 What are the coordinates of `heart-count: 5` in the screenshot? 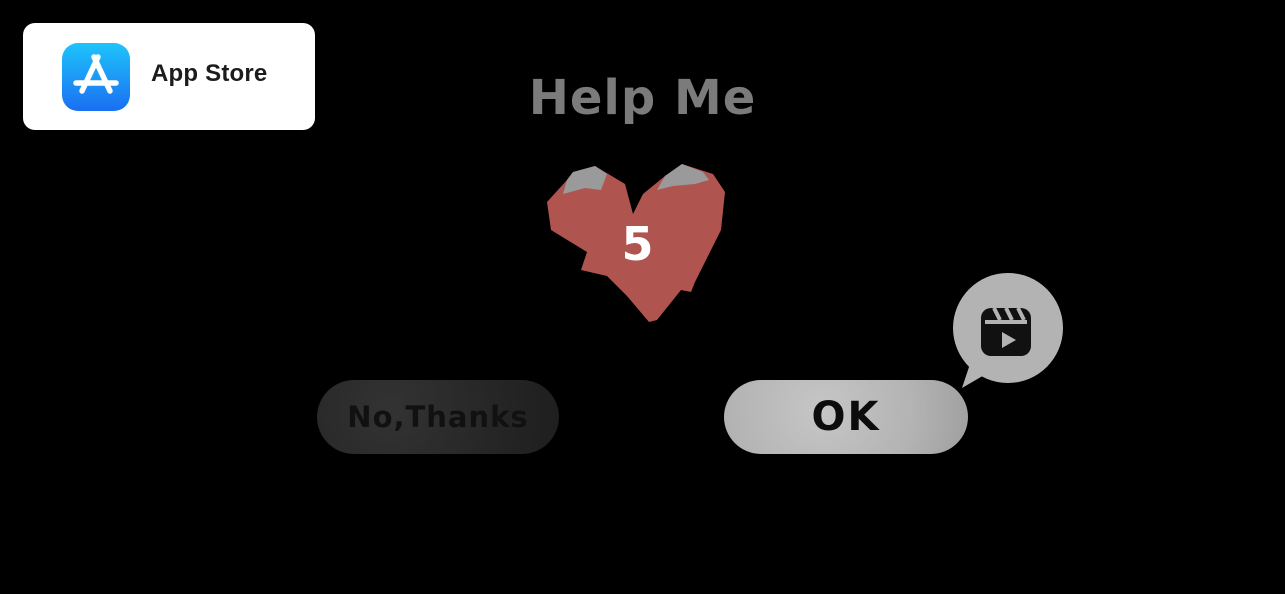 It's located at (637, 244).